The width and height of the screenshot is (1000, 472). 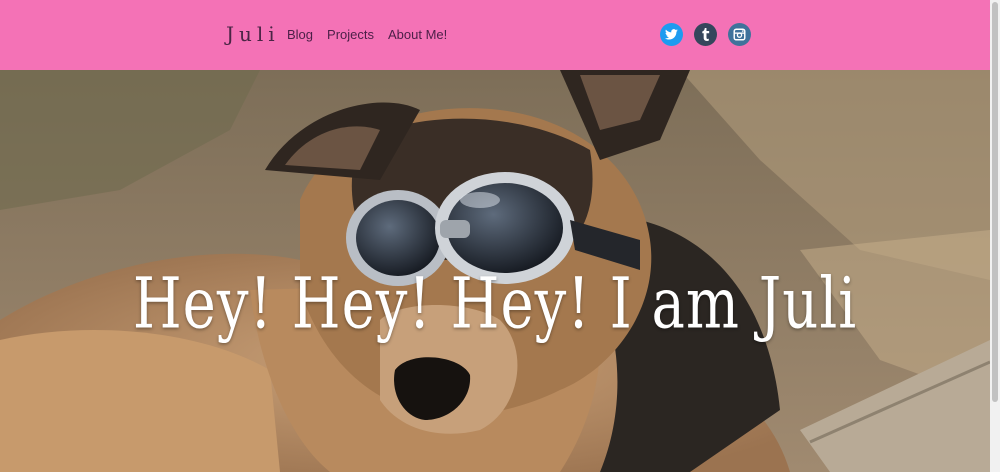 What do you see at coordinates (417, 34) in the screenshot?
I see `nav-link-about-me: About Me!` at bounding box center [417, 34].